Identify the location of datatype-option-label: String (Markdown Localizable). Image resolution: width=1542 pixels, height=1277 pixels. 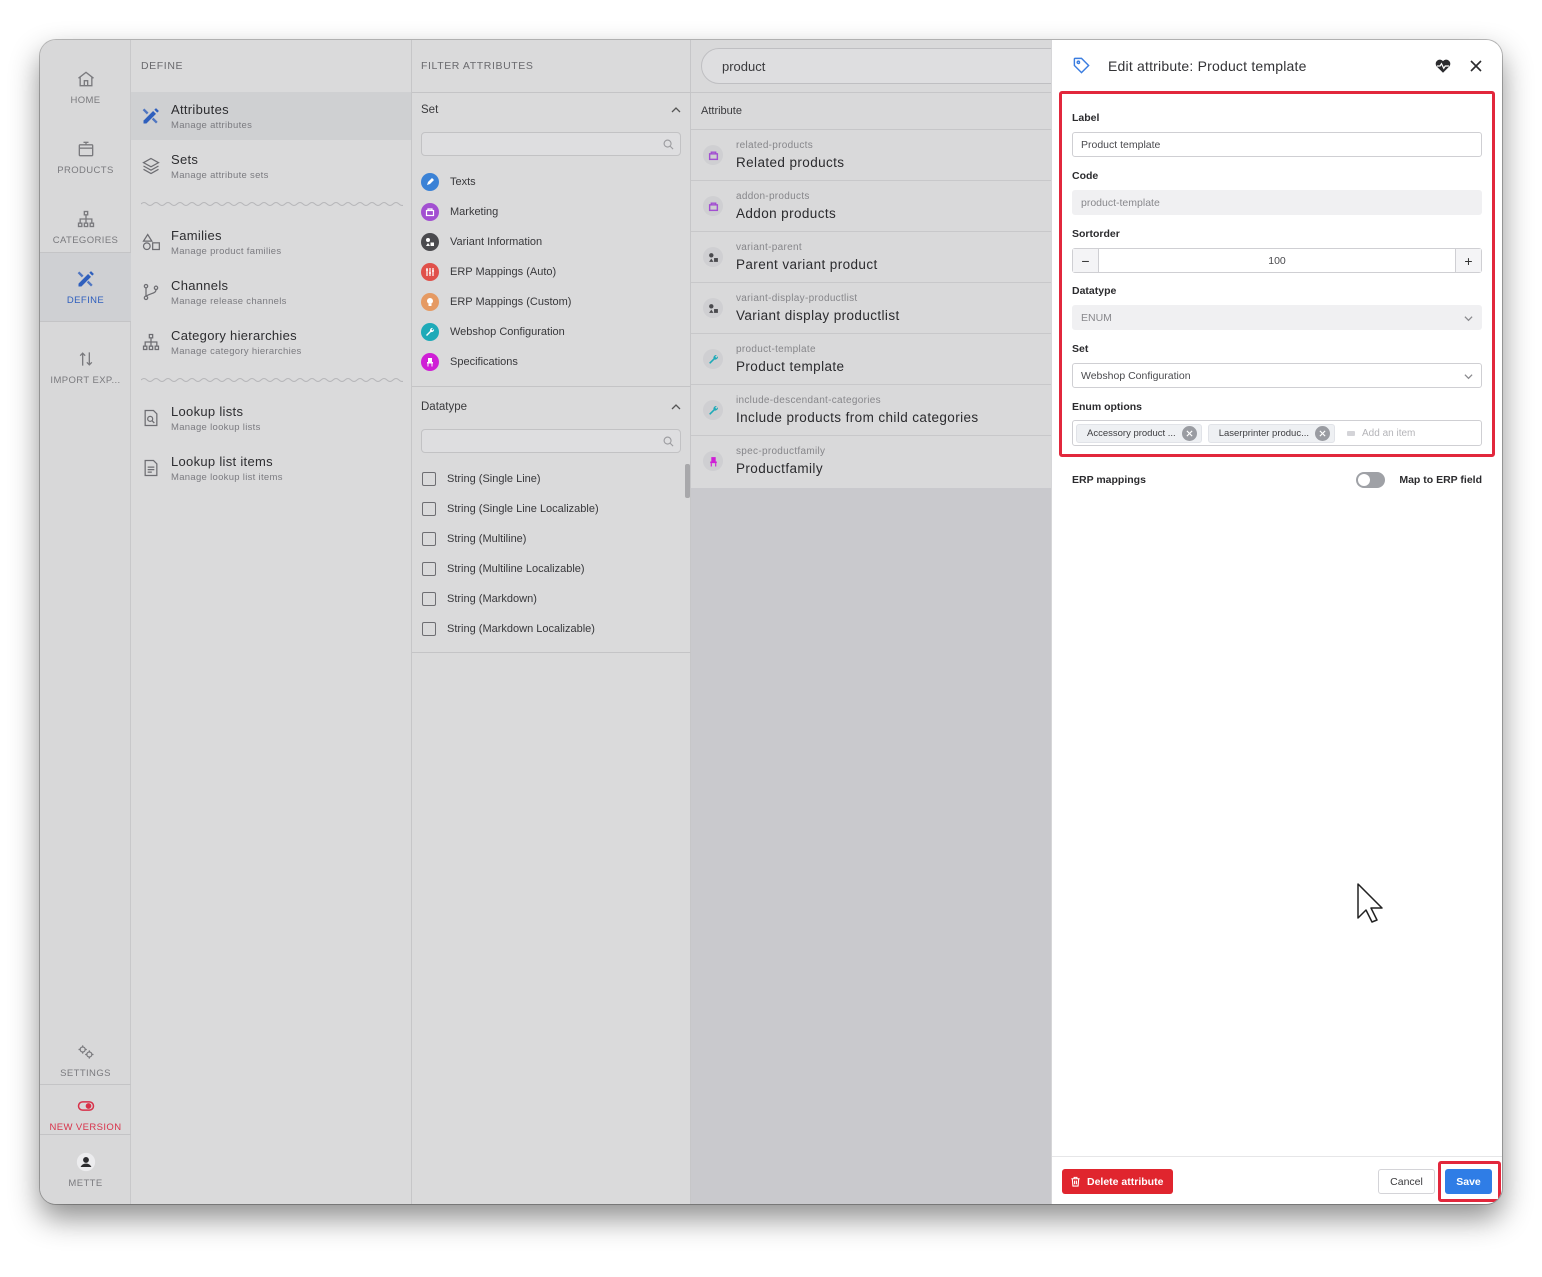
(521, 629).